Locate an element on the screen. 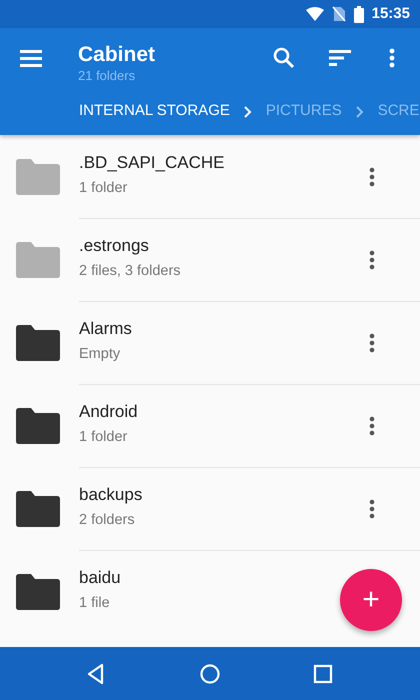 The width and height of the screenshot is (420, 700). no-sim-icon is located at coordinates (339, 14).